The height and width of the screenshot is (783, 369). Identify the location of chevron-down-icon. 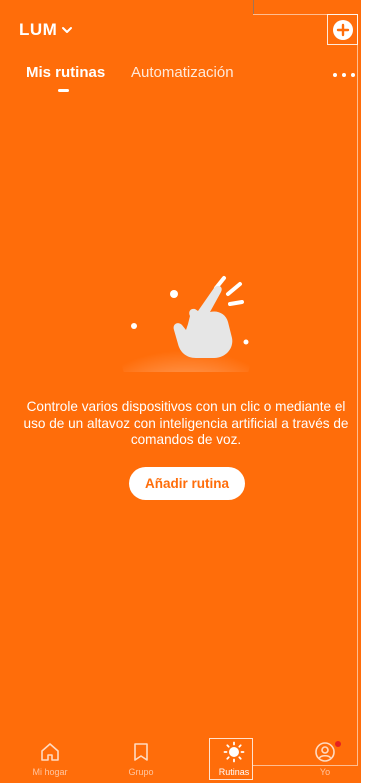
(67, 30).